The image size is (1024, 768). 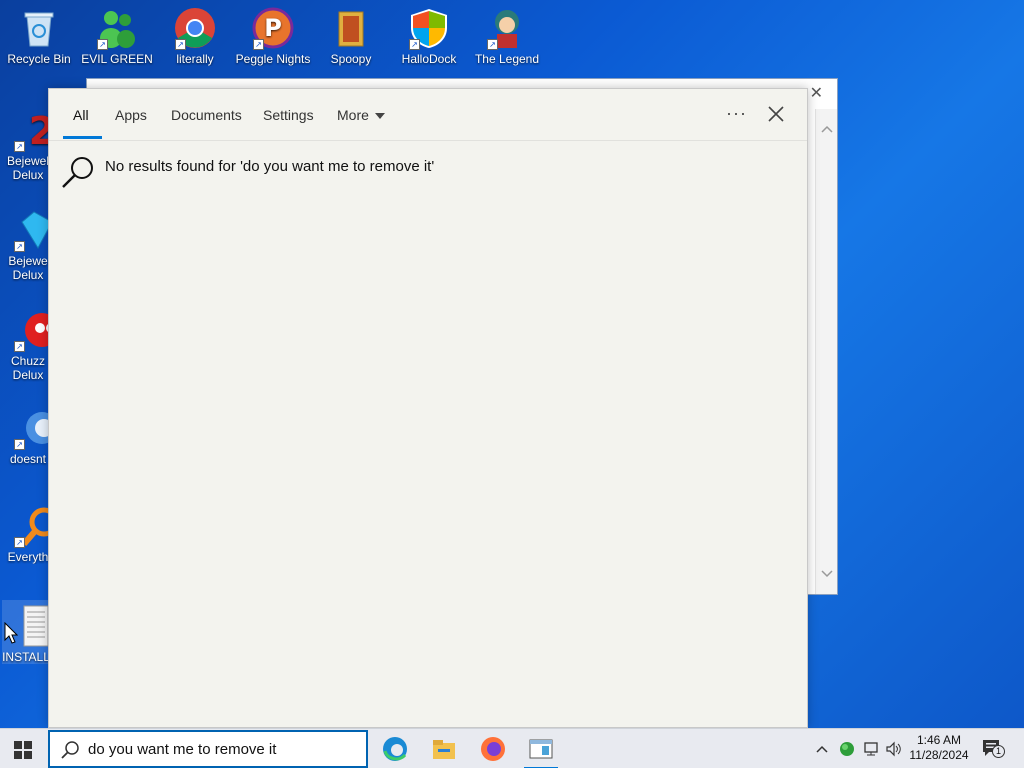 I want to click on desktop-icon-literally: ↗ literally, so click(x=195, y=34).